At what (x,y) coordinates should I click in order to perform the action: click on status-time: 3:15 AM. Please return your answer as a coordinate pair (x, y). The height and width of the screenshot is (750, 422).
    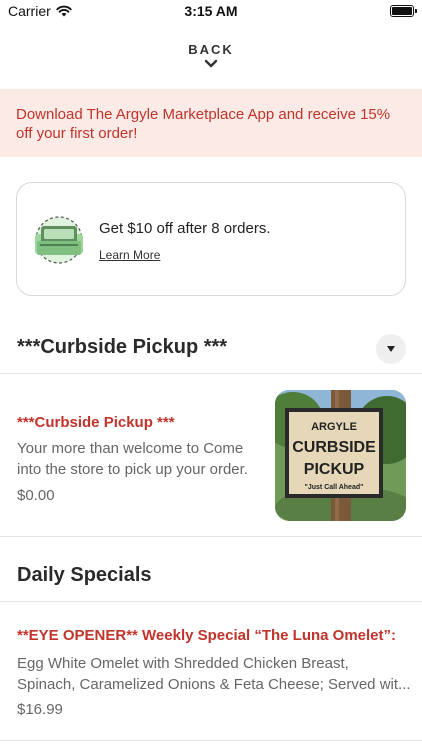
    Looking at the image, I should click on (211, 11).